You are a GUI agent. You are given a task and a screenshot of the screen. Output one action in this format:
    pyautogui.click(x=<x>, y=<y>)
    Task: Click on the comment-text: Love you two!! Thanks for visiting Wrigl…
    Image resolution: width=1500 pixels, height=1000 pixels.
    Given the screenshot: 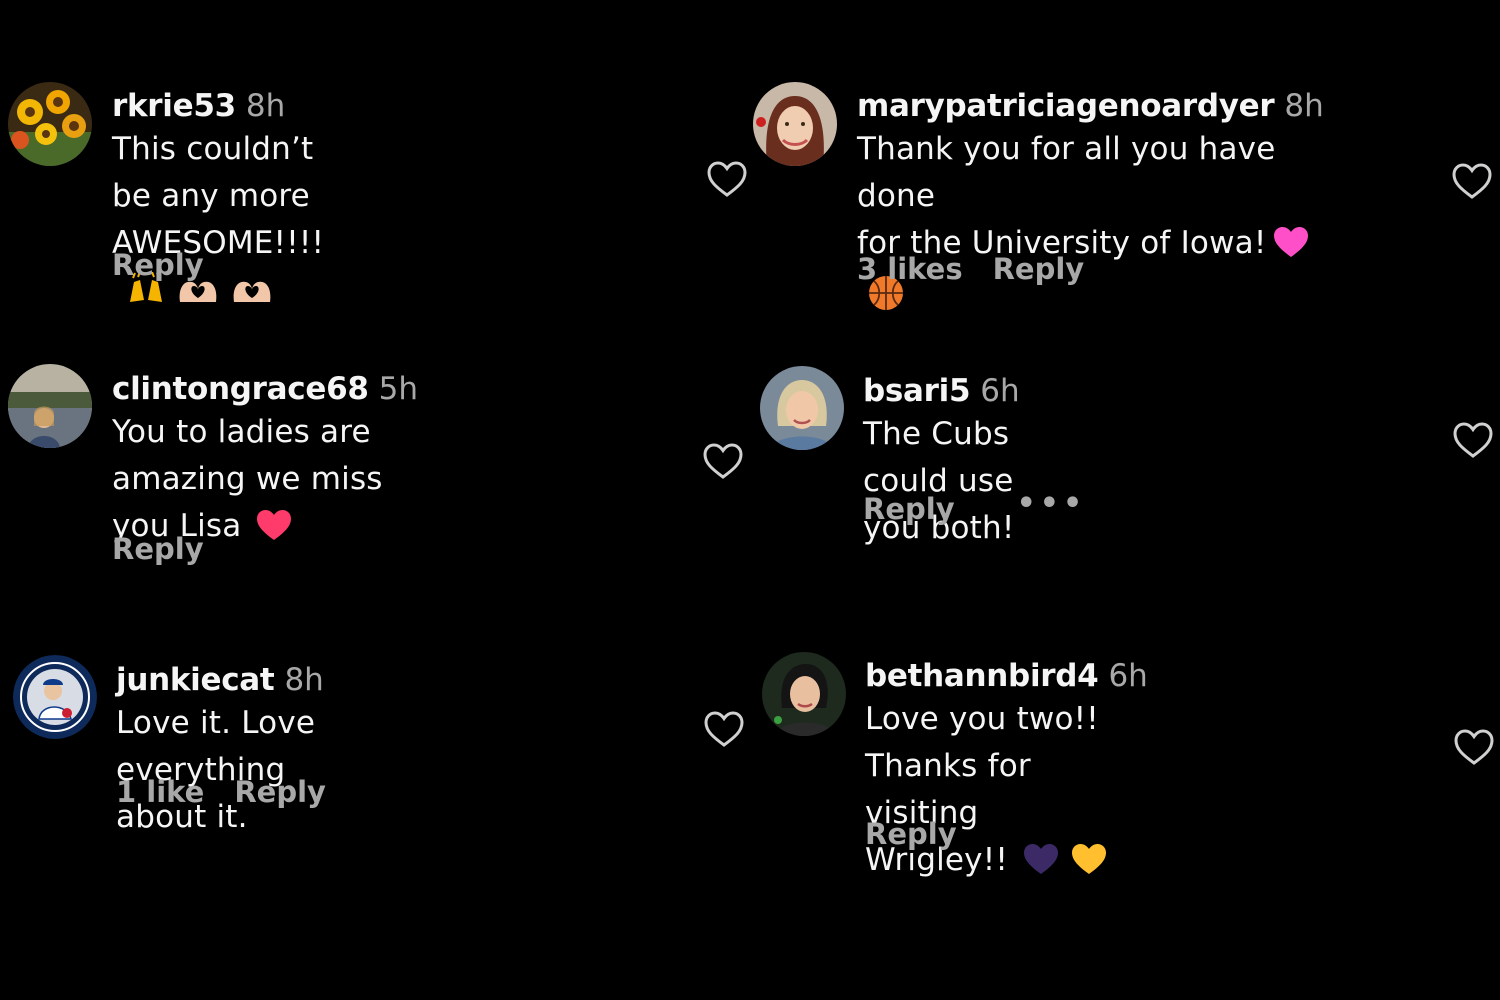 What is the action you would take?
    pyautogui.click(x=1006, y=793)
    